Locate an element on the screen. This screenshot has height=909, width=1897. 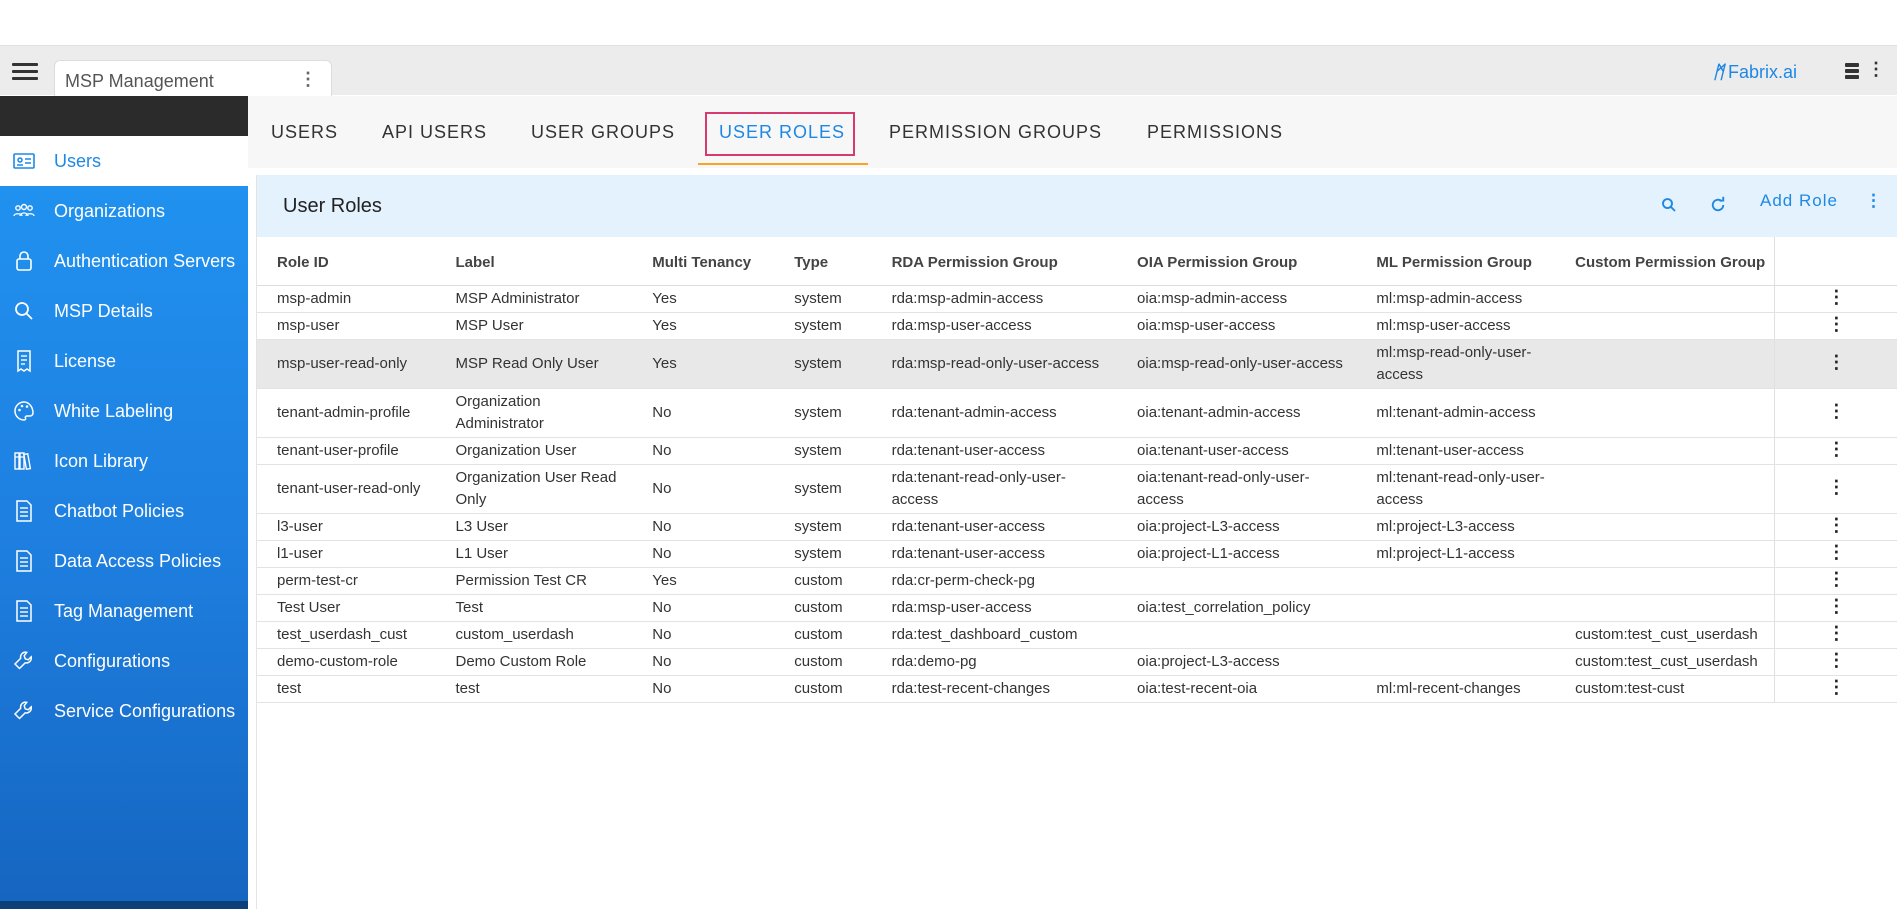
sidebar-item-license: License is located at coordinates (124, 361).